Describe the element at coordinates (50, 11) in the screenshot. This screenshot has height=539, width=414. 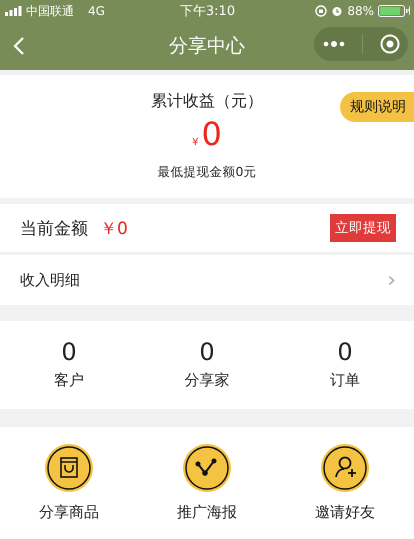
I see `carrier-name: 中国联通` at that location.